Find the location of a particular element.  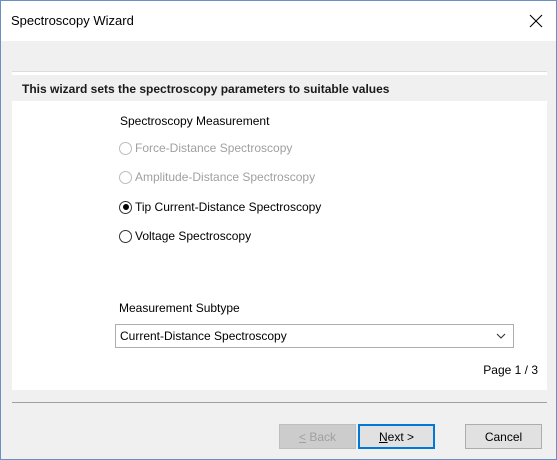

cancel-button: Cancel is located at coordinates (503, 436).